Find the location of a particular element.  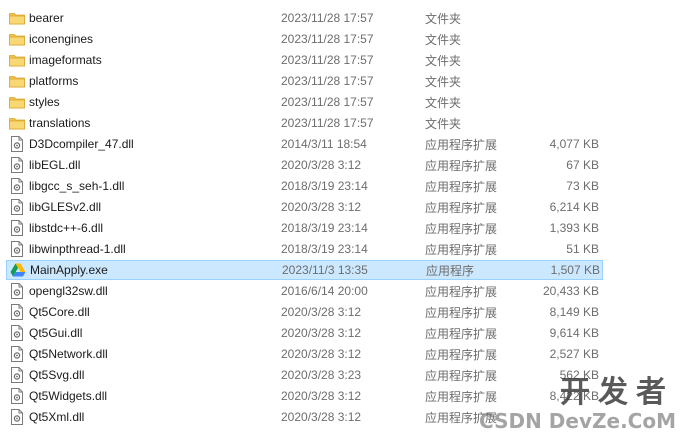

file-row: bearer 2023/11/28 17:57 文件夹 is located at coordinates (304, 18).